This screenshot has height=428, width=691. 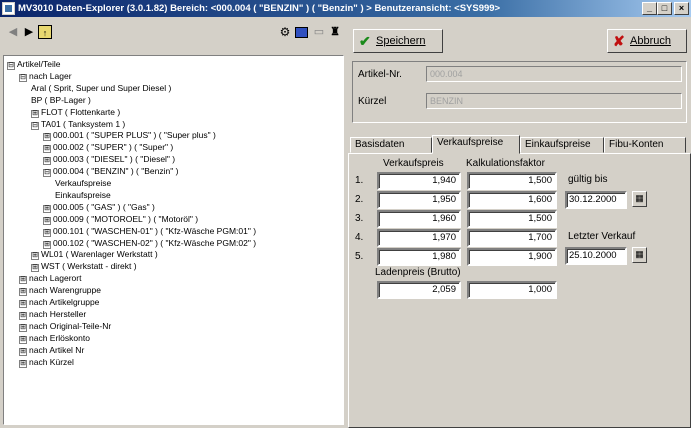 What do you see at coordinates (173, 35) in the screenshot?
I see `nav-toolbar: ◀ ▶ ↑ ⚙ ▭ ♜` at bounding box center [173, 35].